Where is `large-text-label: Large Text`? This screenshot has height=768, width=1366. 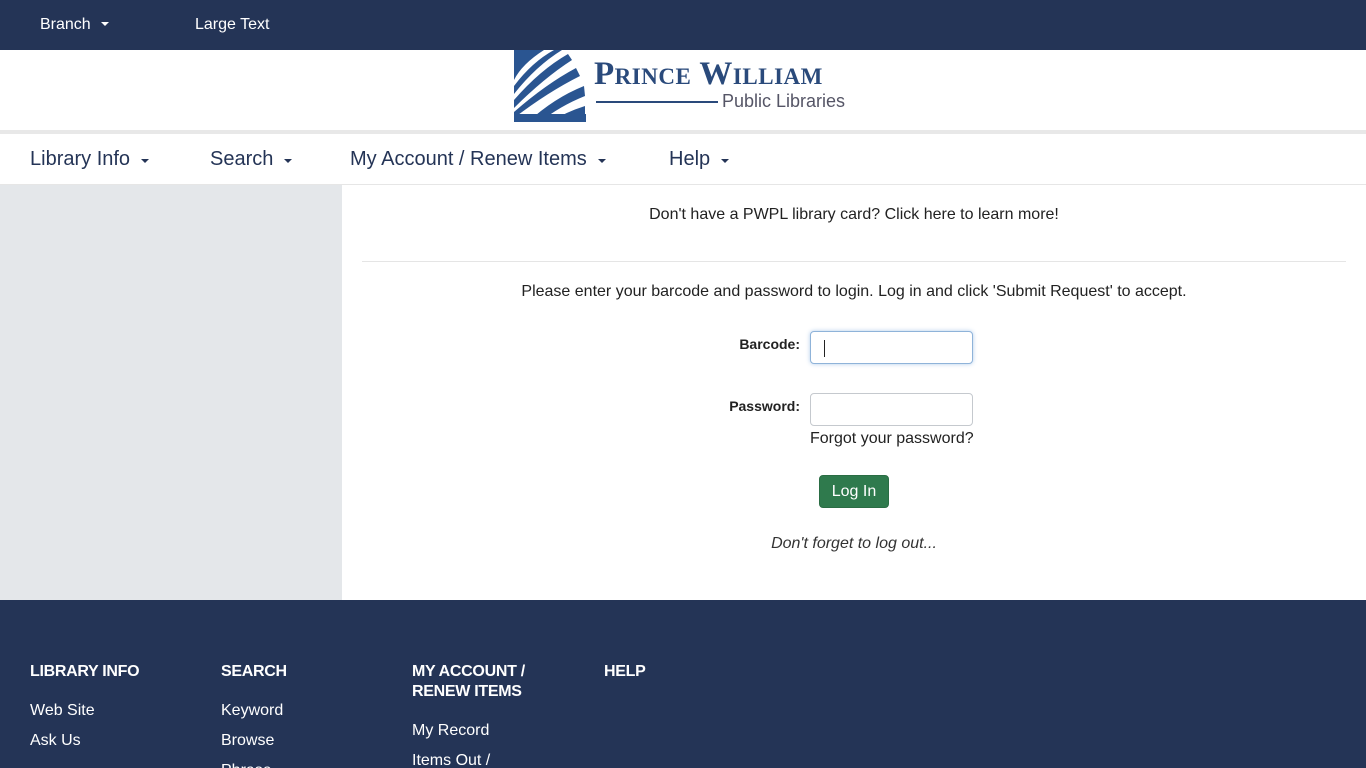
large-text-label: Large Text is located at coordinates (232, 24).